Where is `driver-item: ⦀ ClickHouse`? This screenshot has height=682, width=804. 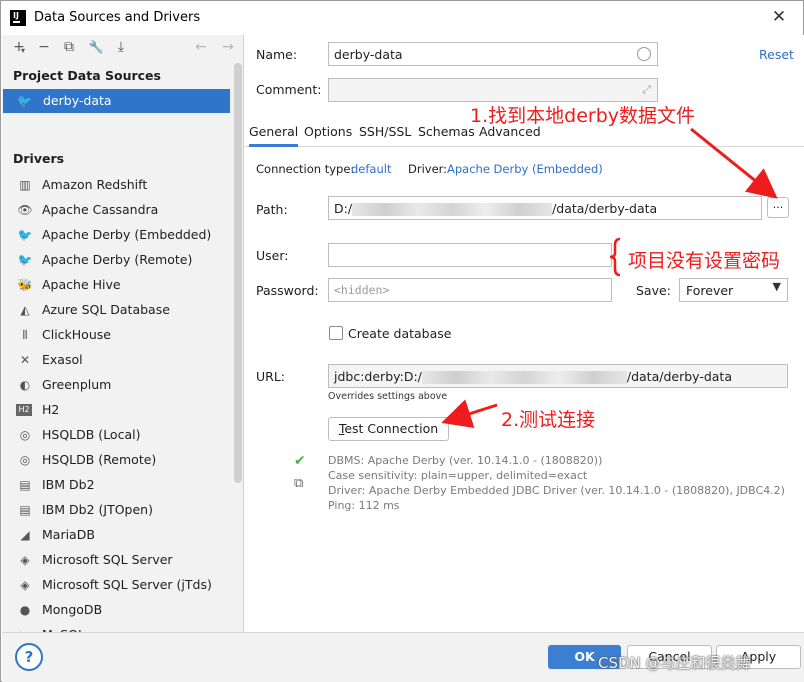 driver-item: ⦀ ClickHouse is located at coordinates (117, 335).